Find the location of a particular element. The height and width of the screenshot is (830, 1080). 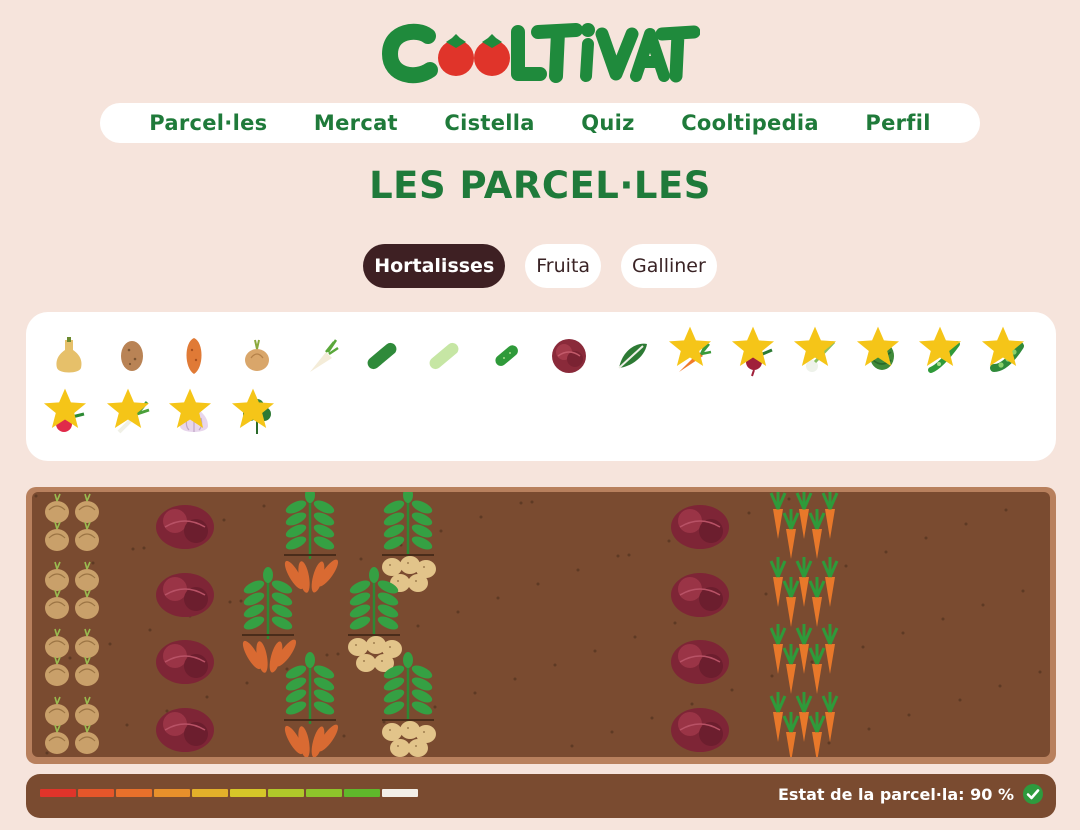

gherkin-icon is located at coordinates (506, 355).